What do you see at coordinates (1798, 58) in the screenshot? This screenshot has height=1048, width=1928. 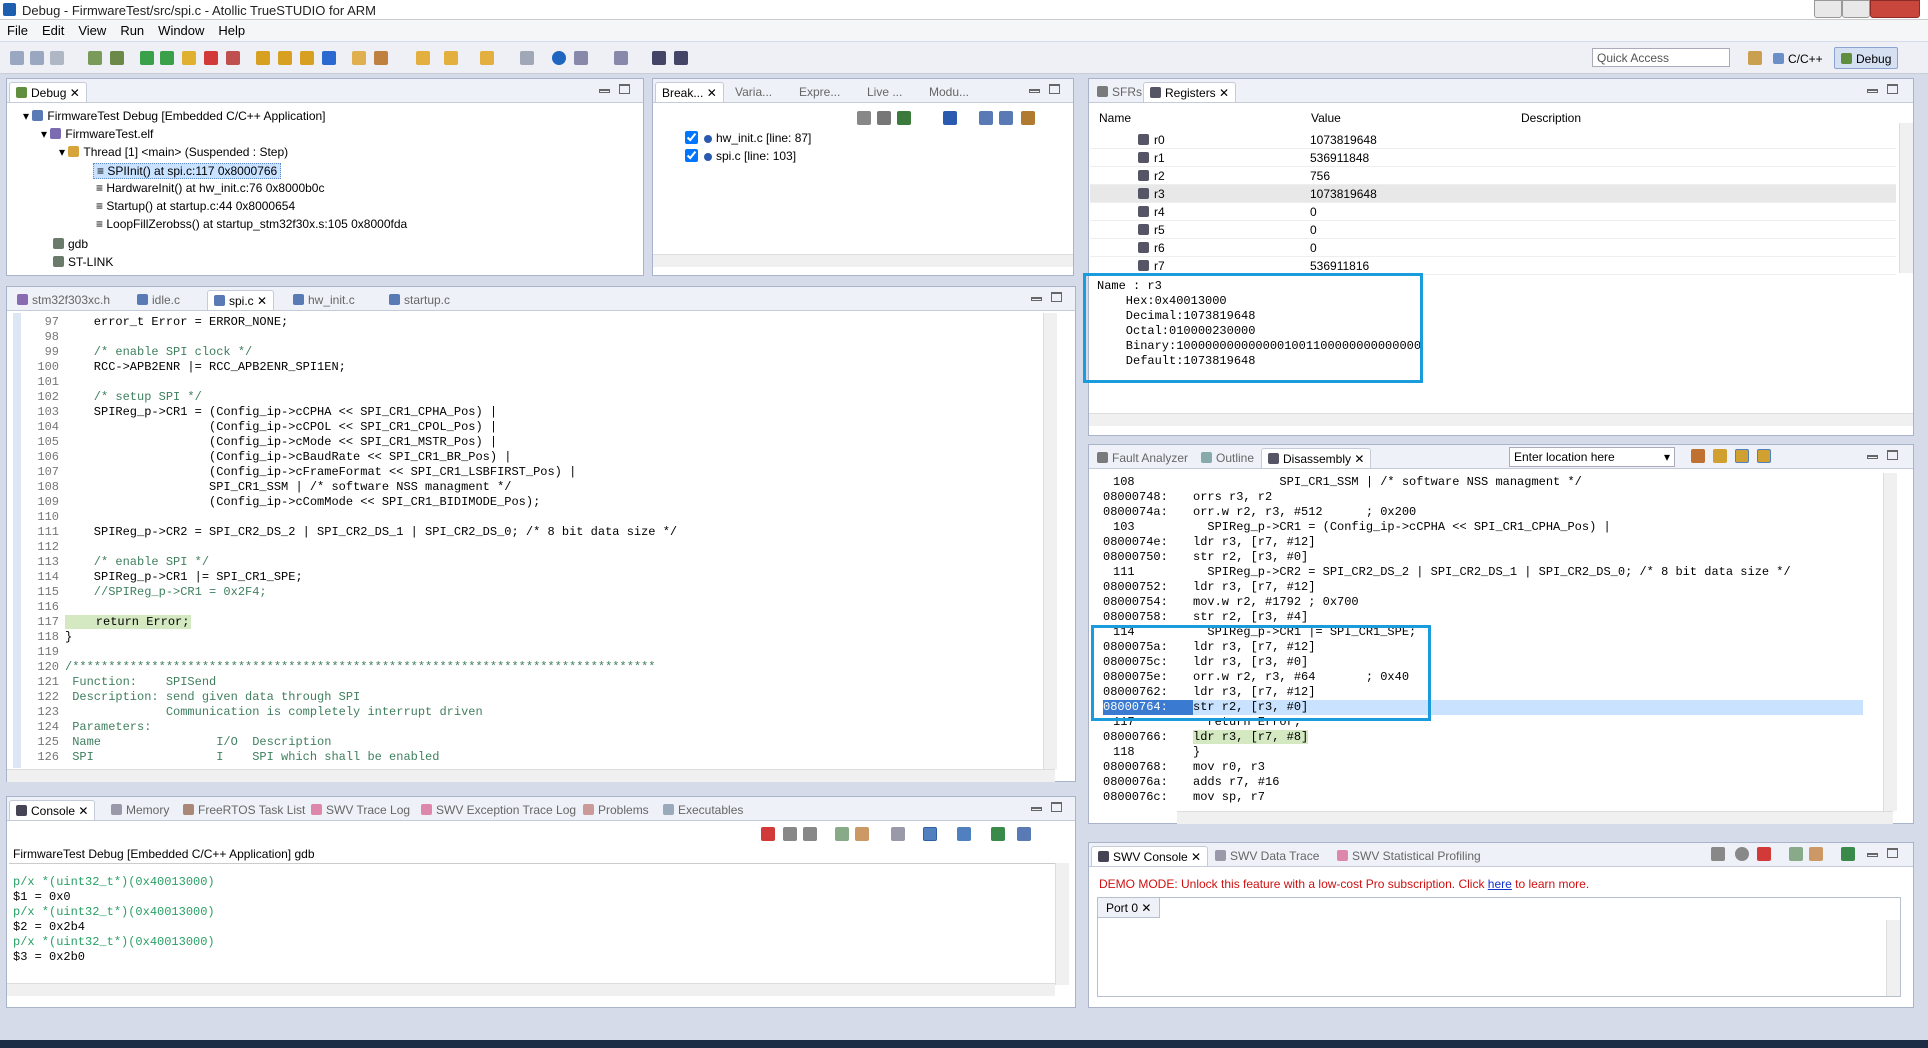 I see `perspective-cpp: C/C++` at bounding box center [1798, 58].